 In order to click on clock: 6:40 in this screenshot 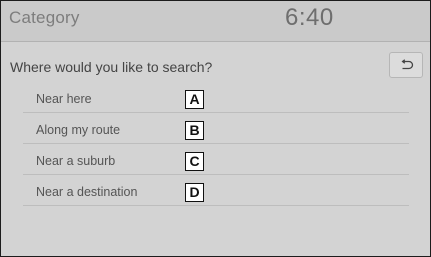, I will do `click(309, 17)`.